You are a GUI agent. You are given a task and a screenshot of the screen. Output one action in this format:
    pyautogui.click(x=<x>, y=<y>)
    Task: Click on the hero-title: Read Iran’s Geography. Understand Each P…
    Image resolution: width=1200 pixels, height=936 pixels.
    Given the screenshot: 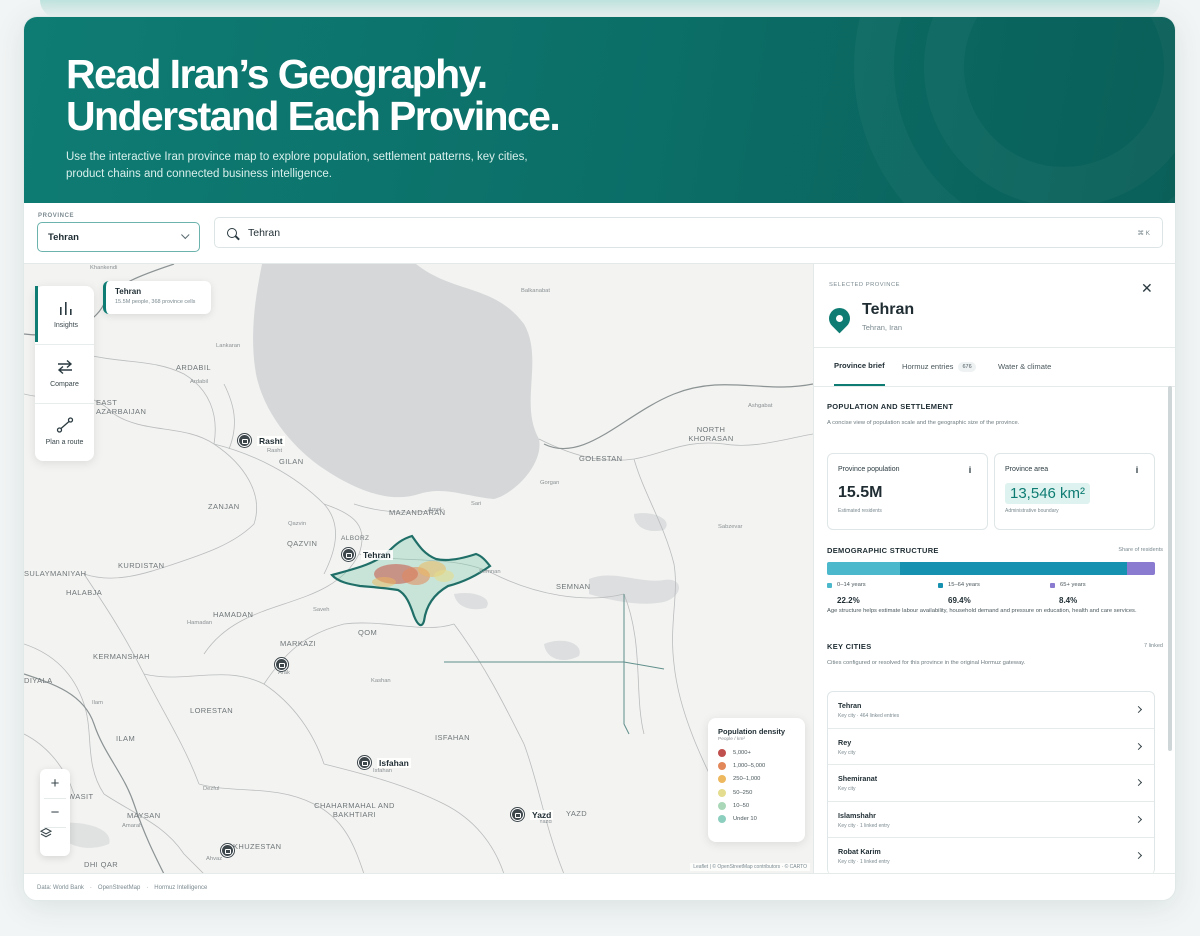 What is the action you would take?
    pyautogui.click(x=313, y=95)
    